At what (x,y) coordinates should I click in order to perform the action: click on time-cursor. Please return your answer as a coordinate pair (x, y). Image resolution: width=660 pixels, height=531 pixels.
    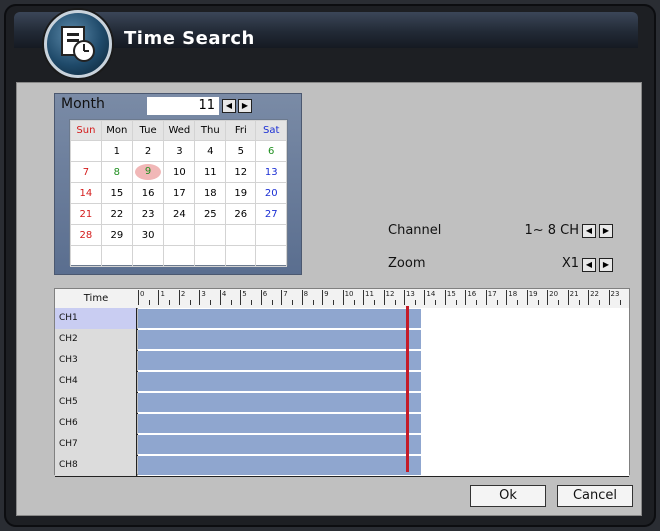
    Looking at the image, I should click on (407, 389).